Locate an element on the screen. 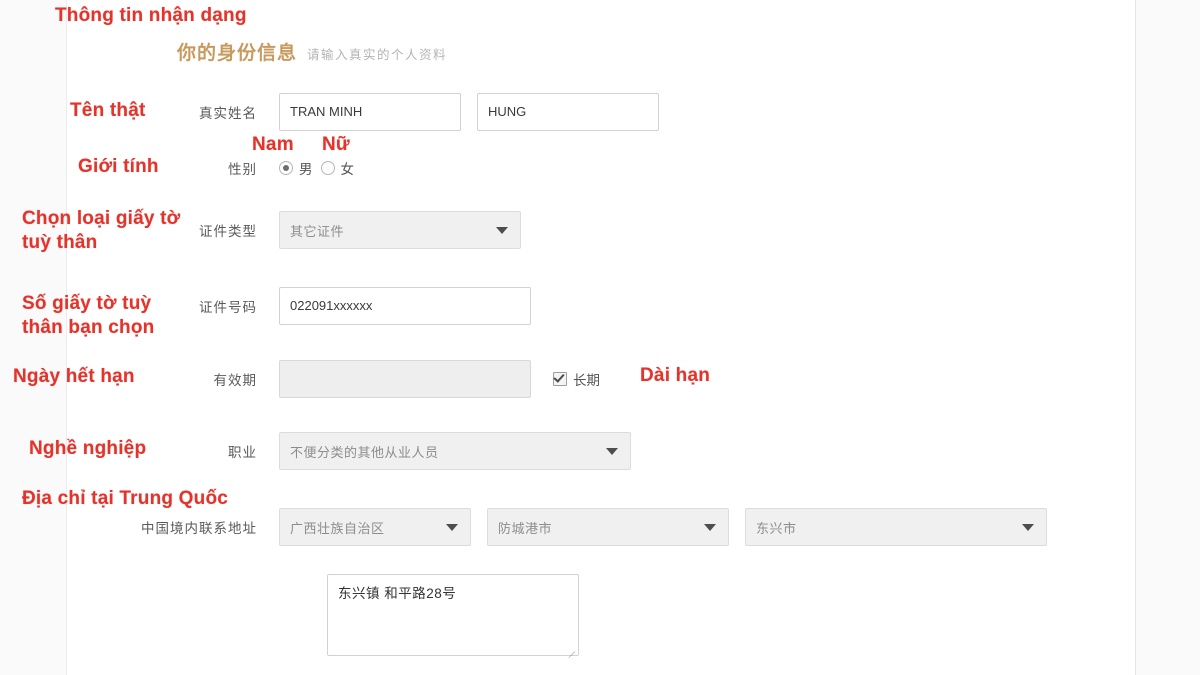 The image size is (1200, 675). address-city-select: 防城港市 is located at coordinates (608, 527).